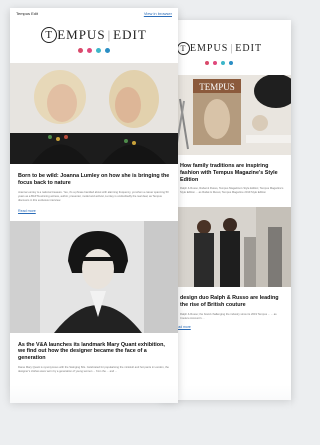 This screenshot has width=320, height=445. I want to click on bottom-fade, so click(145, 415).